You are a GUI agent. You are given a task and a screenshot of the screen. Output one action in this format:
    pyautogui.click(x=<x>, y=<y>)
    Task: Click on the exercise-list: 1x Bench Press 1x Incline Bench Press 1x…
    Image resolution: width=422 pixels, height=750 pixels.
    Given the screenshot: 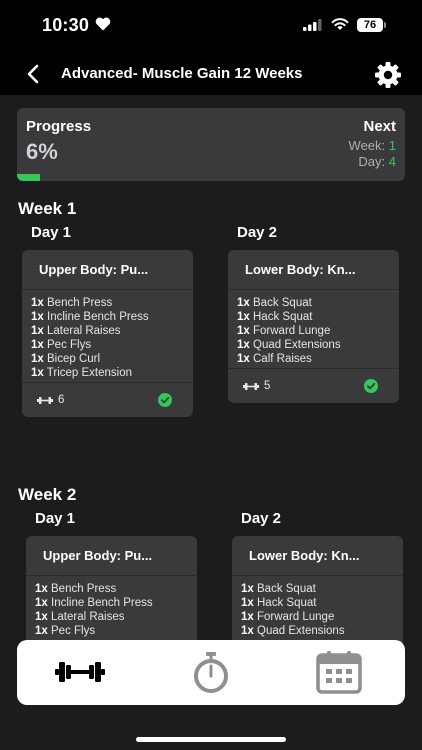 What is the action you would take?
    pyautogui.click(x=111, y=608)
    